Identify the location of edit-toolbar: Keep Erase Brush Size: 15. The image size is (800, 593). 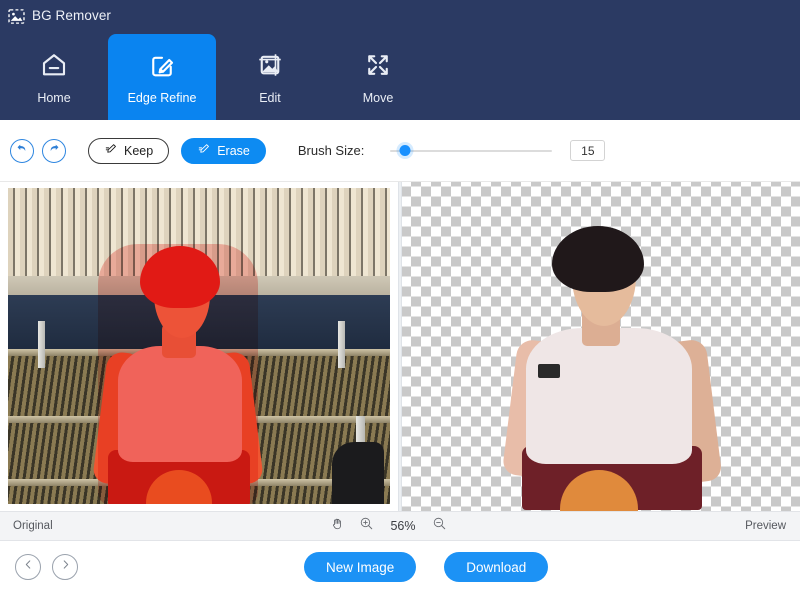
(400, 151).